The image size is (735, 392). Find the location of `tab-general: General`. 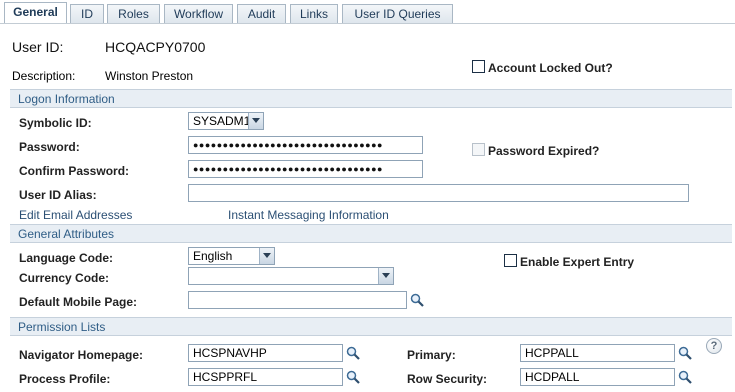

tab-general: General is located at coordinates (35, 13).